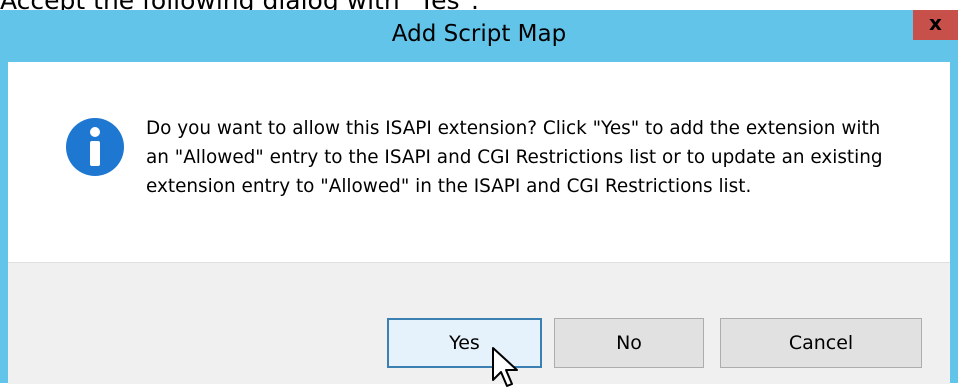 This screenshot has width=958, height=390. I want to click on no-button: No, so click(629, 343).